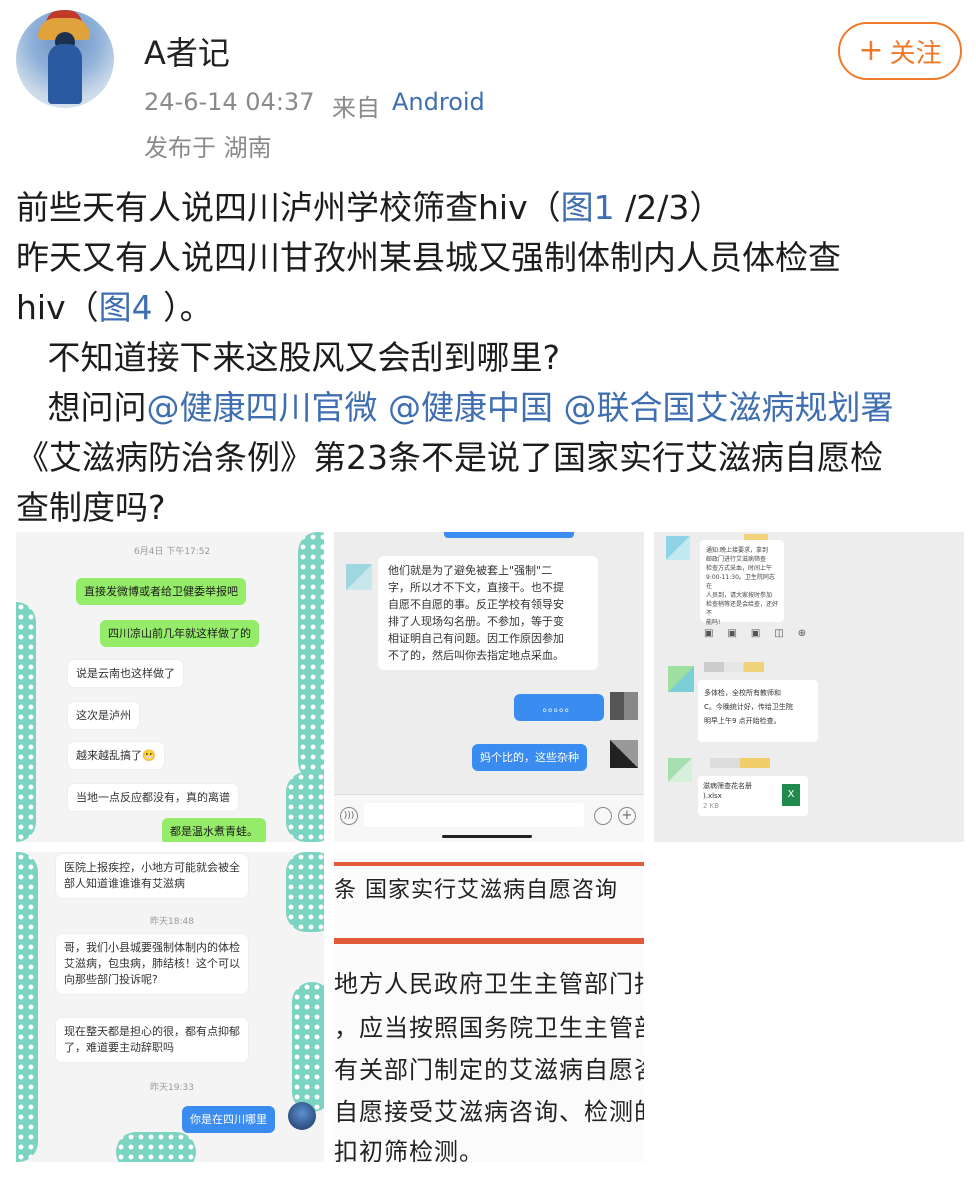  Describe the element at coordinates (728, 407) in the screenshot. I see `mention-unaids: @联合国艾滋病规划署` at that location.